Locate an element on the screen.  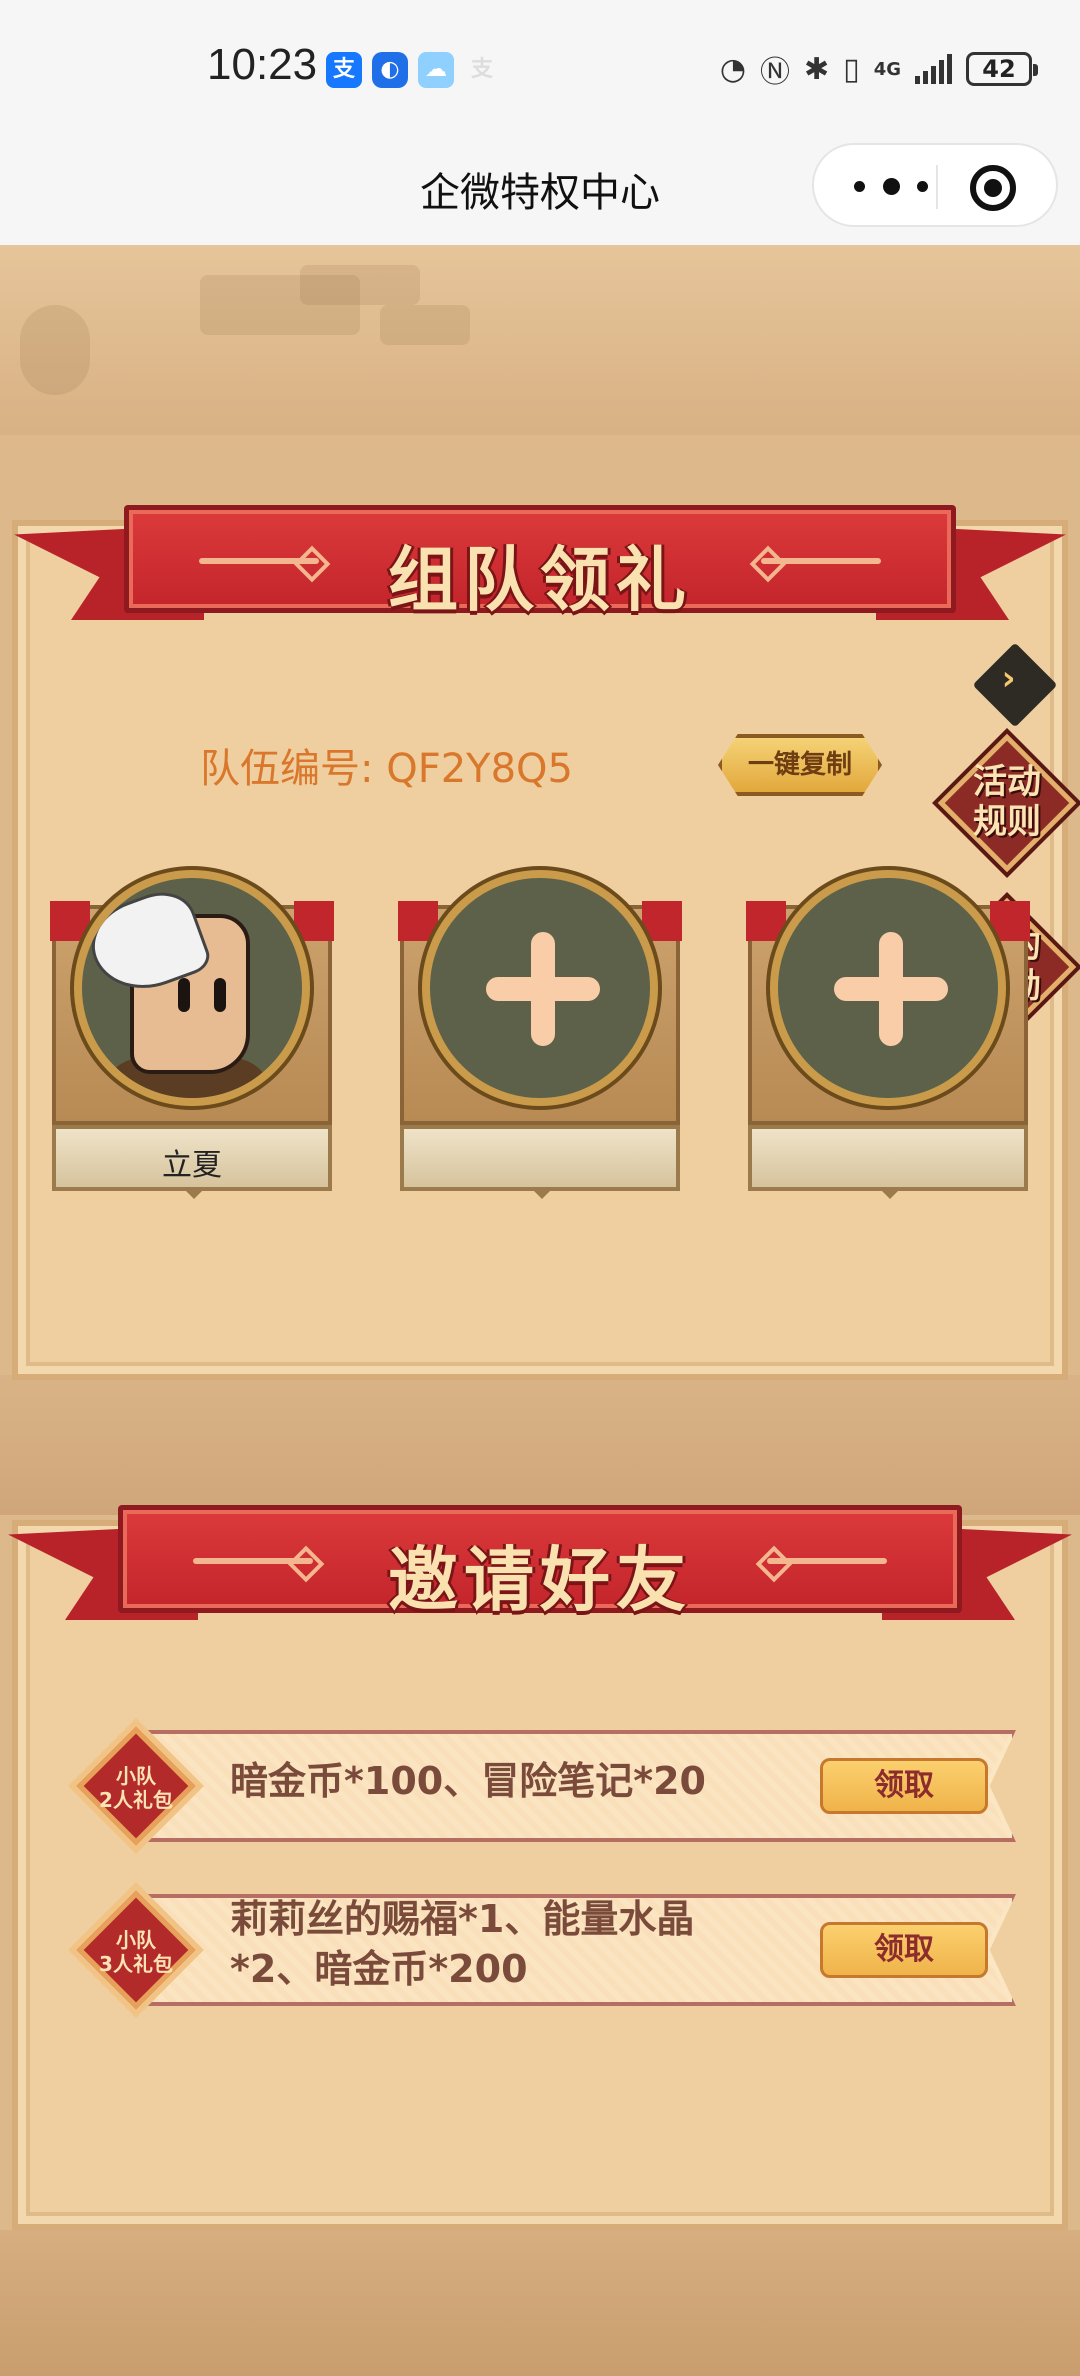
bluetooth-icon: ✱ is located at coordinates (817, 69).